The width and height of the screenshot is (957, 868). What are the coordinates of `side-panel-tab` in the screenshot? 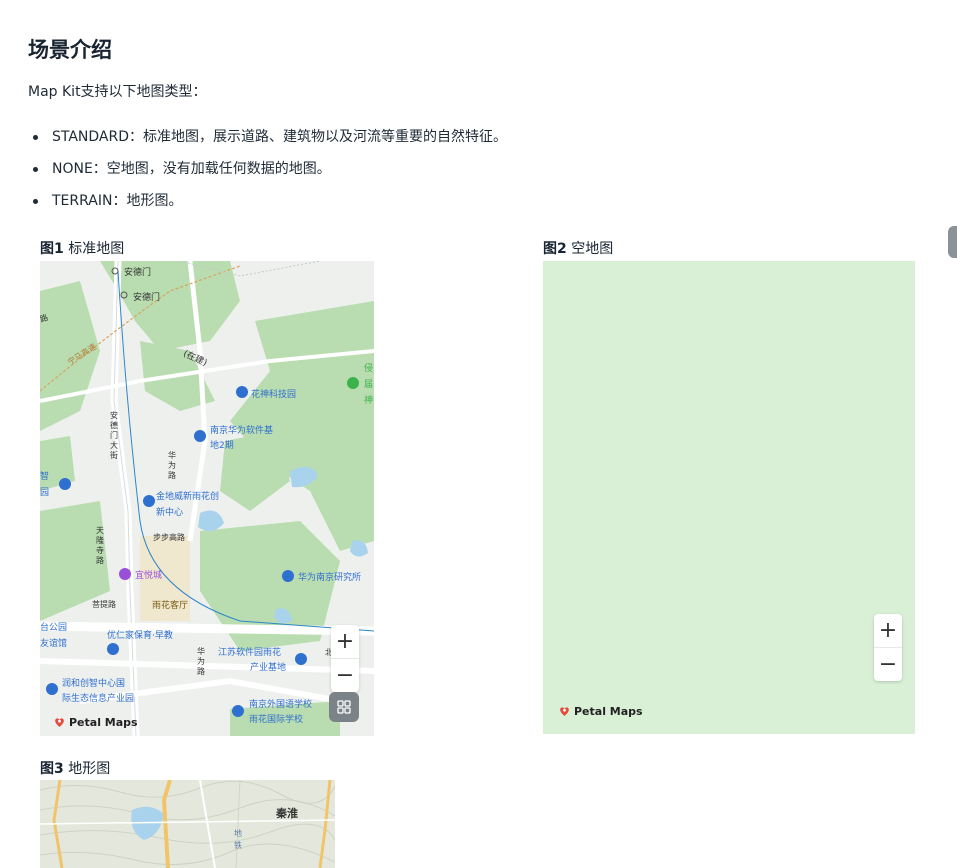 It's located at (952, 242).